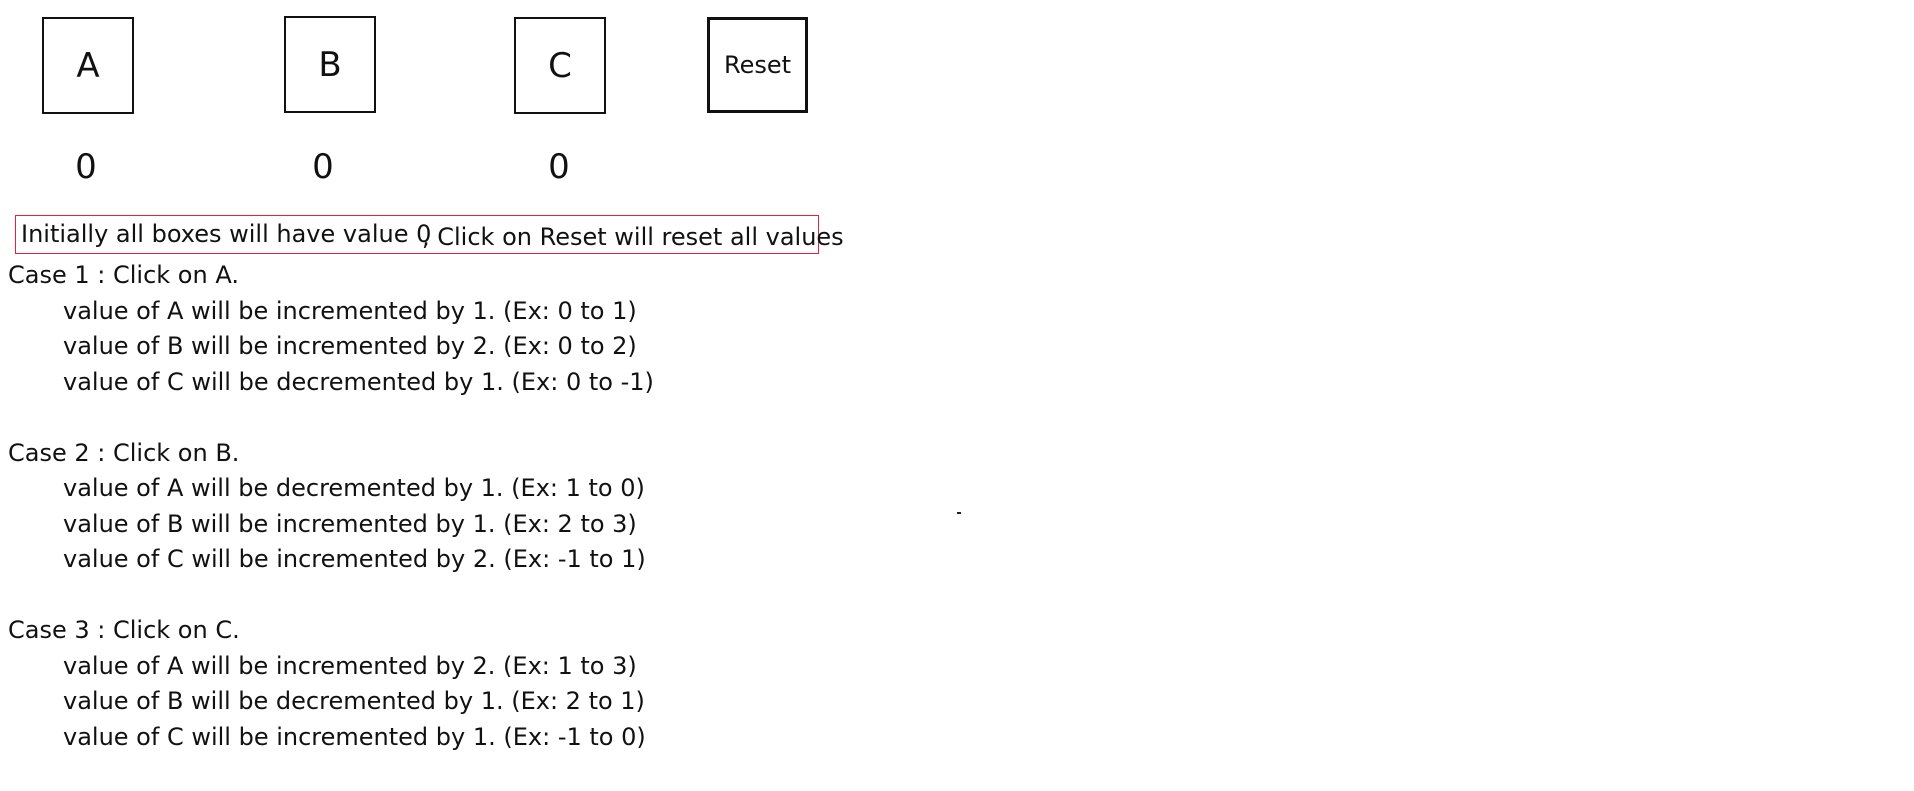 The height and width of the screenshot is (791, 1914). Describe the element at coordinates (959, 513) in the screenshot. I see `stray-mark` at that location.